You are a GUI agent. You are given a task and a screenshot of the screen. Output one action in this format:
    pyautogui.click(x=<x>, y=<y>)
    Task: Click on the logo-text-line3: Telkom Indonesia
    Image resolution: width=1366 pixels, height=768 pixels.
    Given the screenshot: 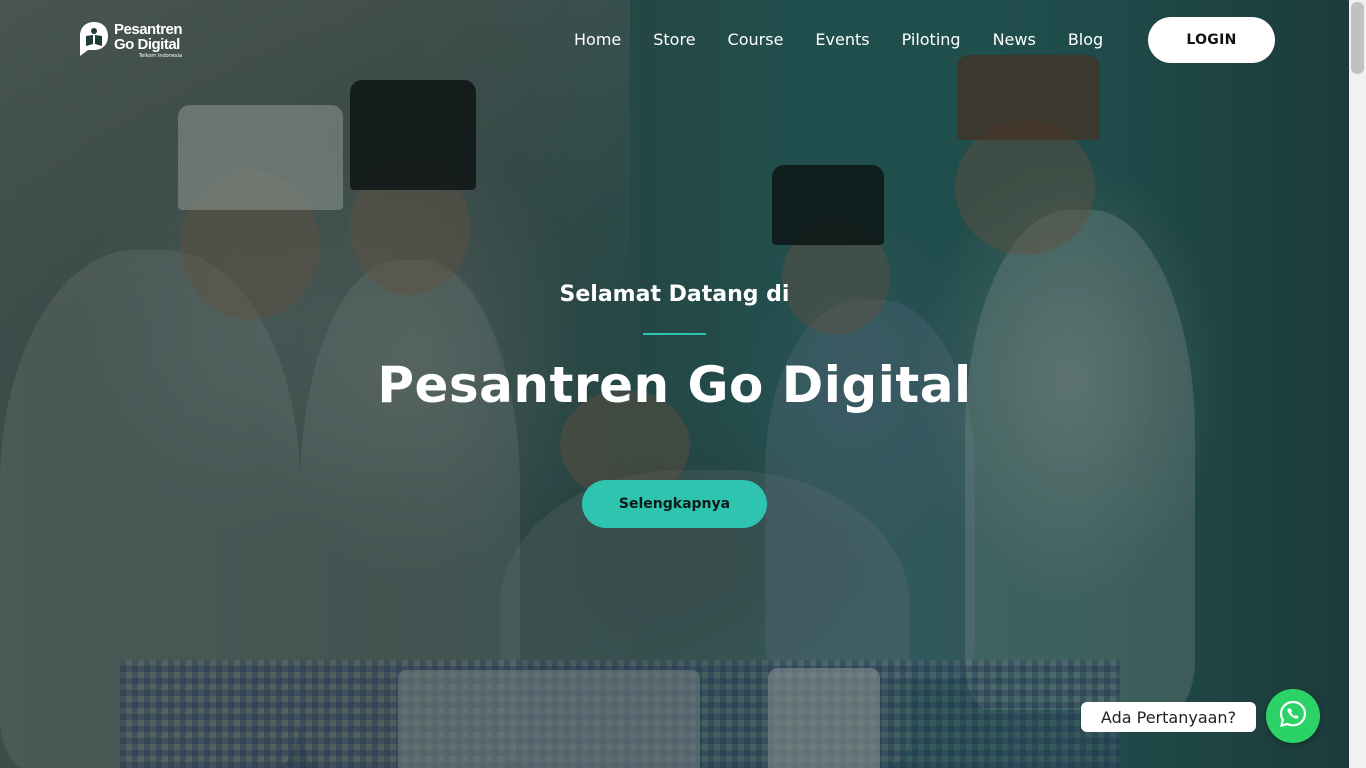 What is the action you would take?
    pyautogui.click(x=160, y=55)
    